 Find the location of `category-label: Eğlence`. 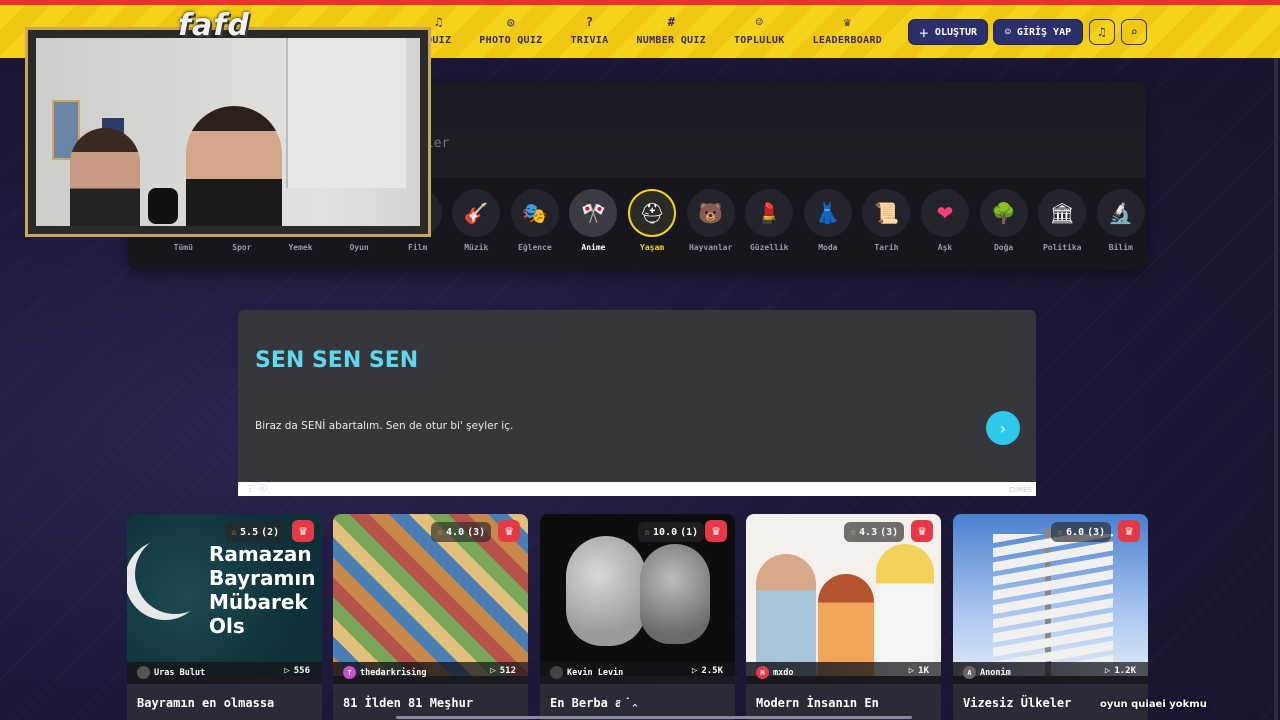

category-label: Eğlence is located at coordinates (535, 247).